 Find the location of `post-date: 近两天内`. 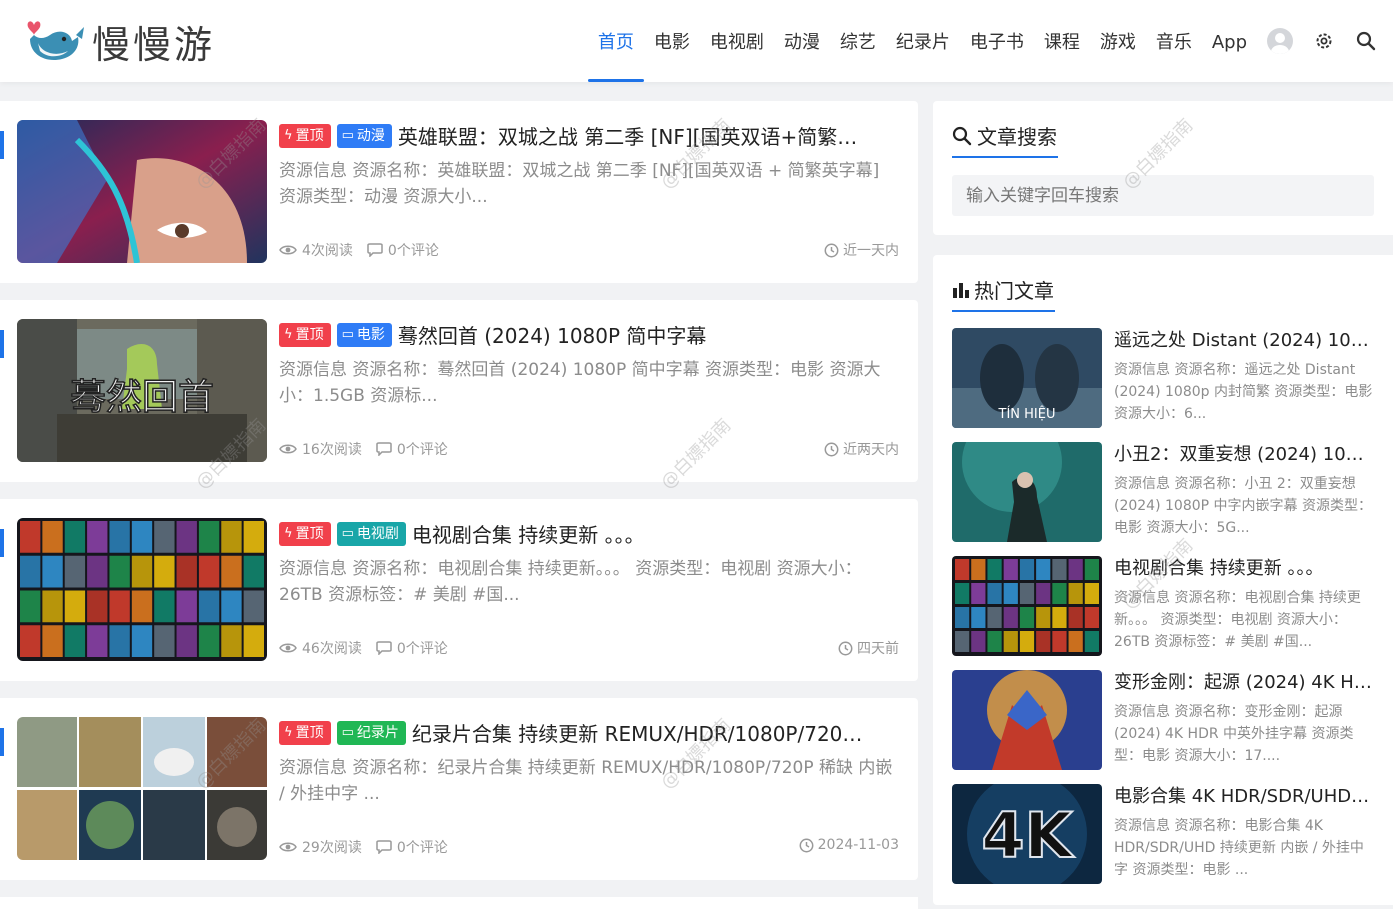

post-date: 近两天内 is located at coordinates (861, 449).